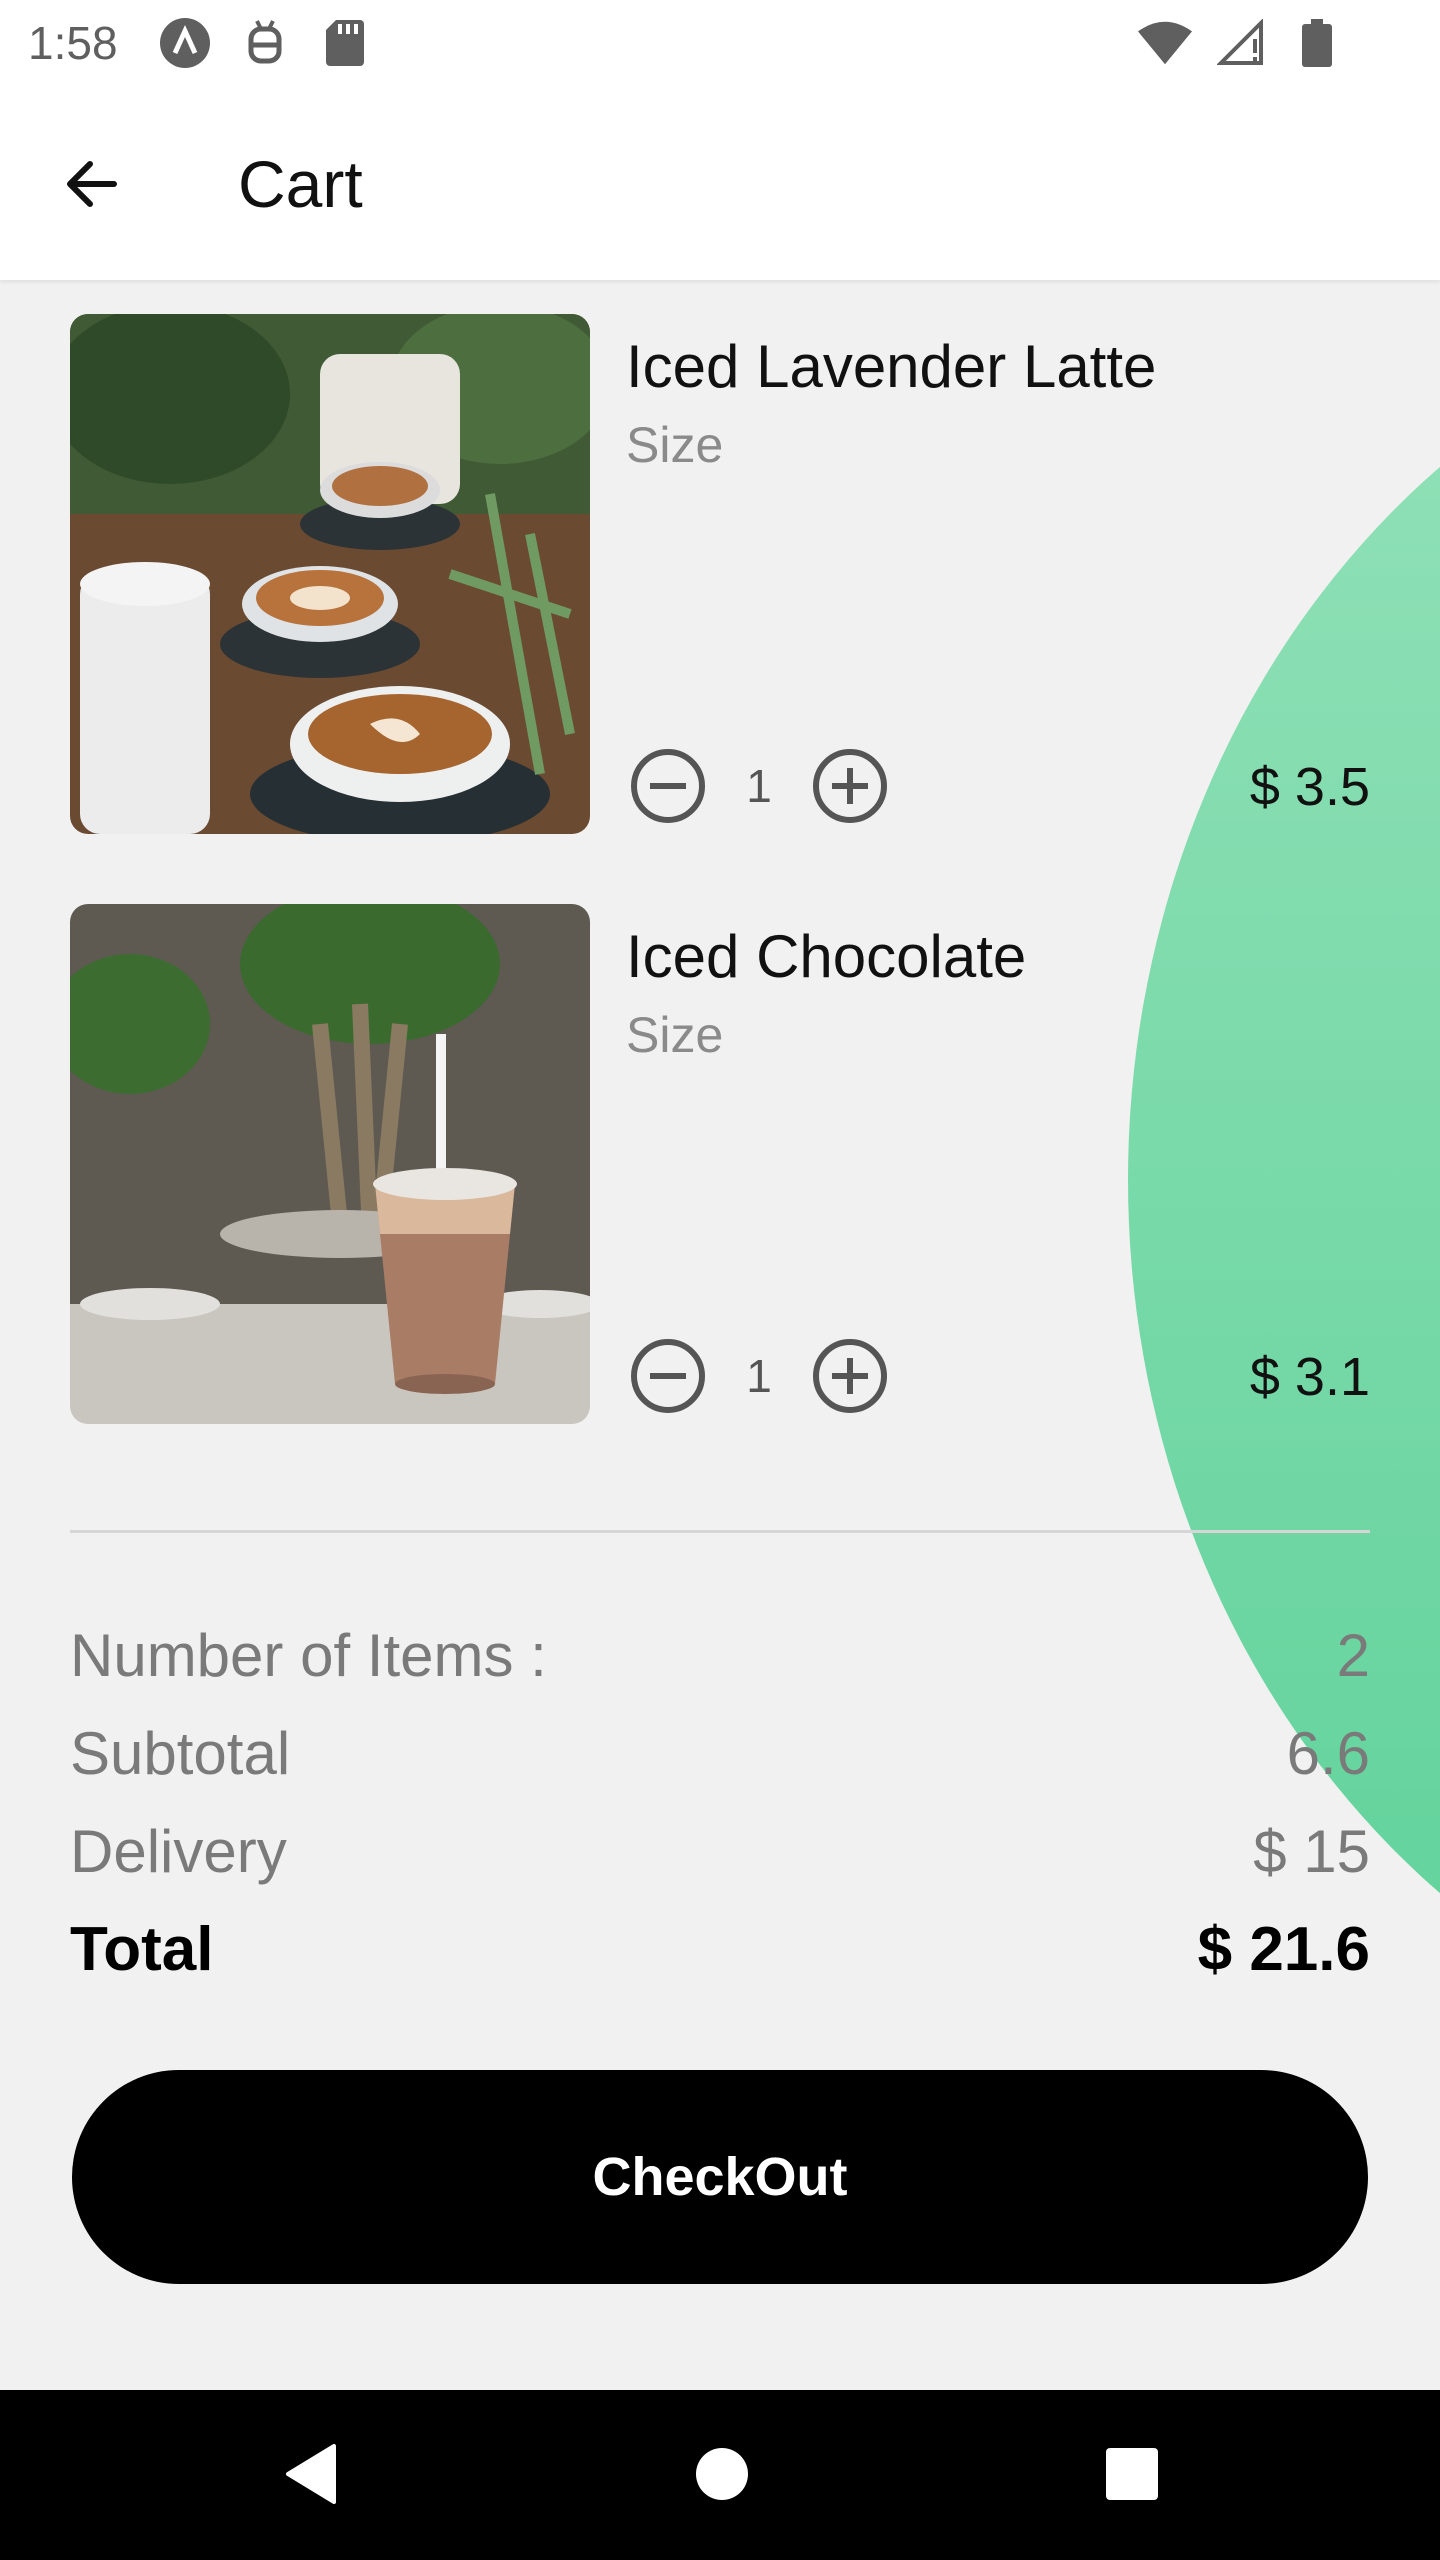  I want to click on arrow-back-icon, so click(92, 184).